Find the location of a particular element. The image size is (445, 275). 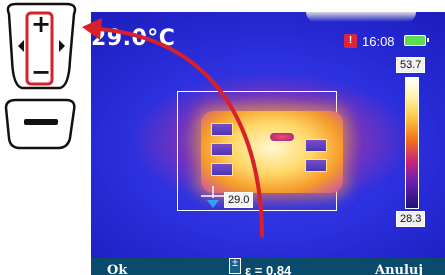

temperature-readout: 29.0°C is located at coordinates (133, 38).